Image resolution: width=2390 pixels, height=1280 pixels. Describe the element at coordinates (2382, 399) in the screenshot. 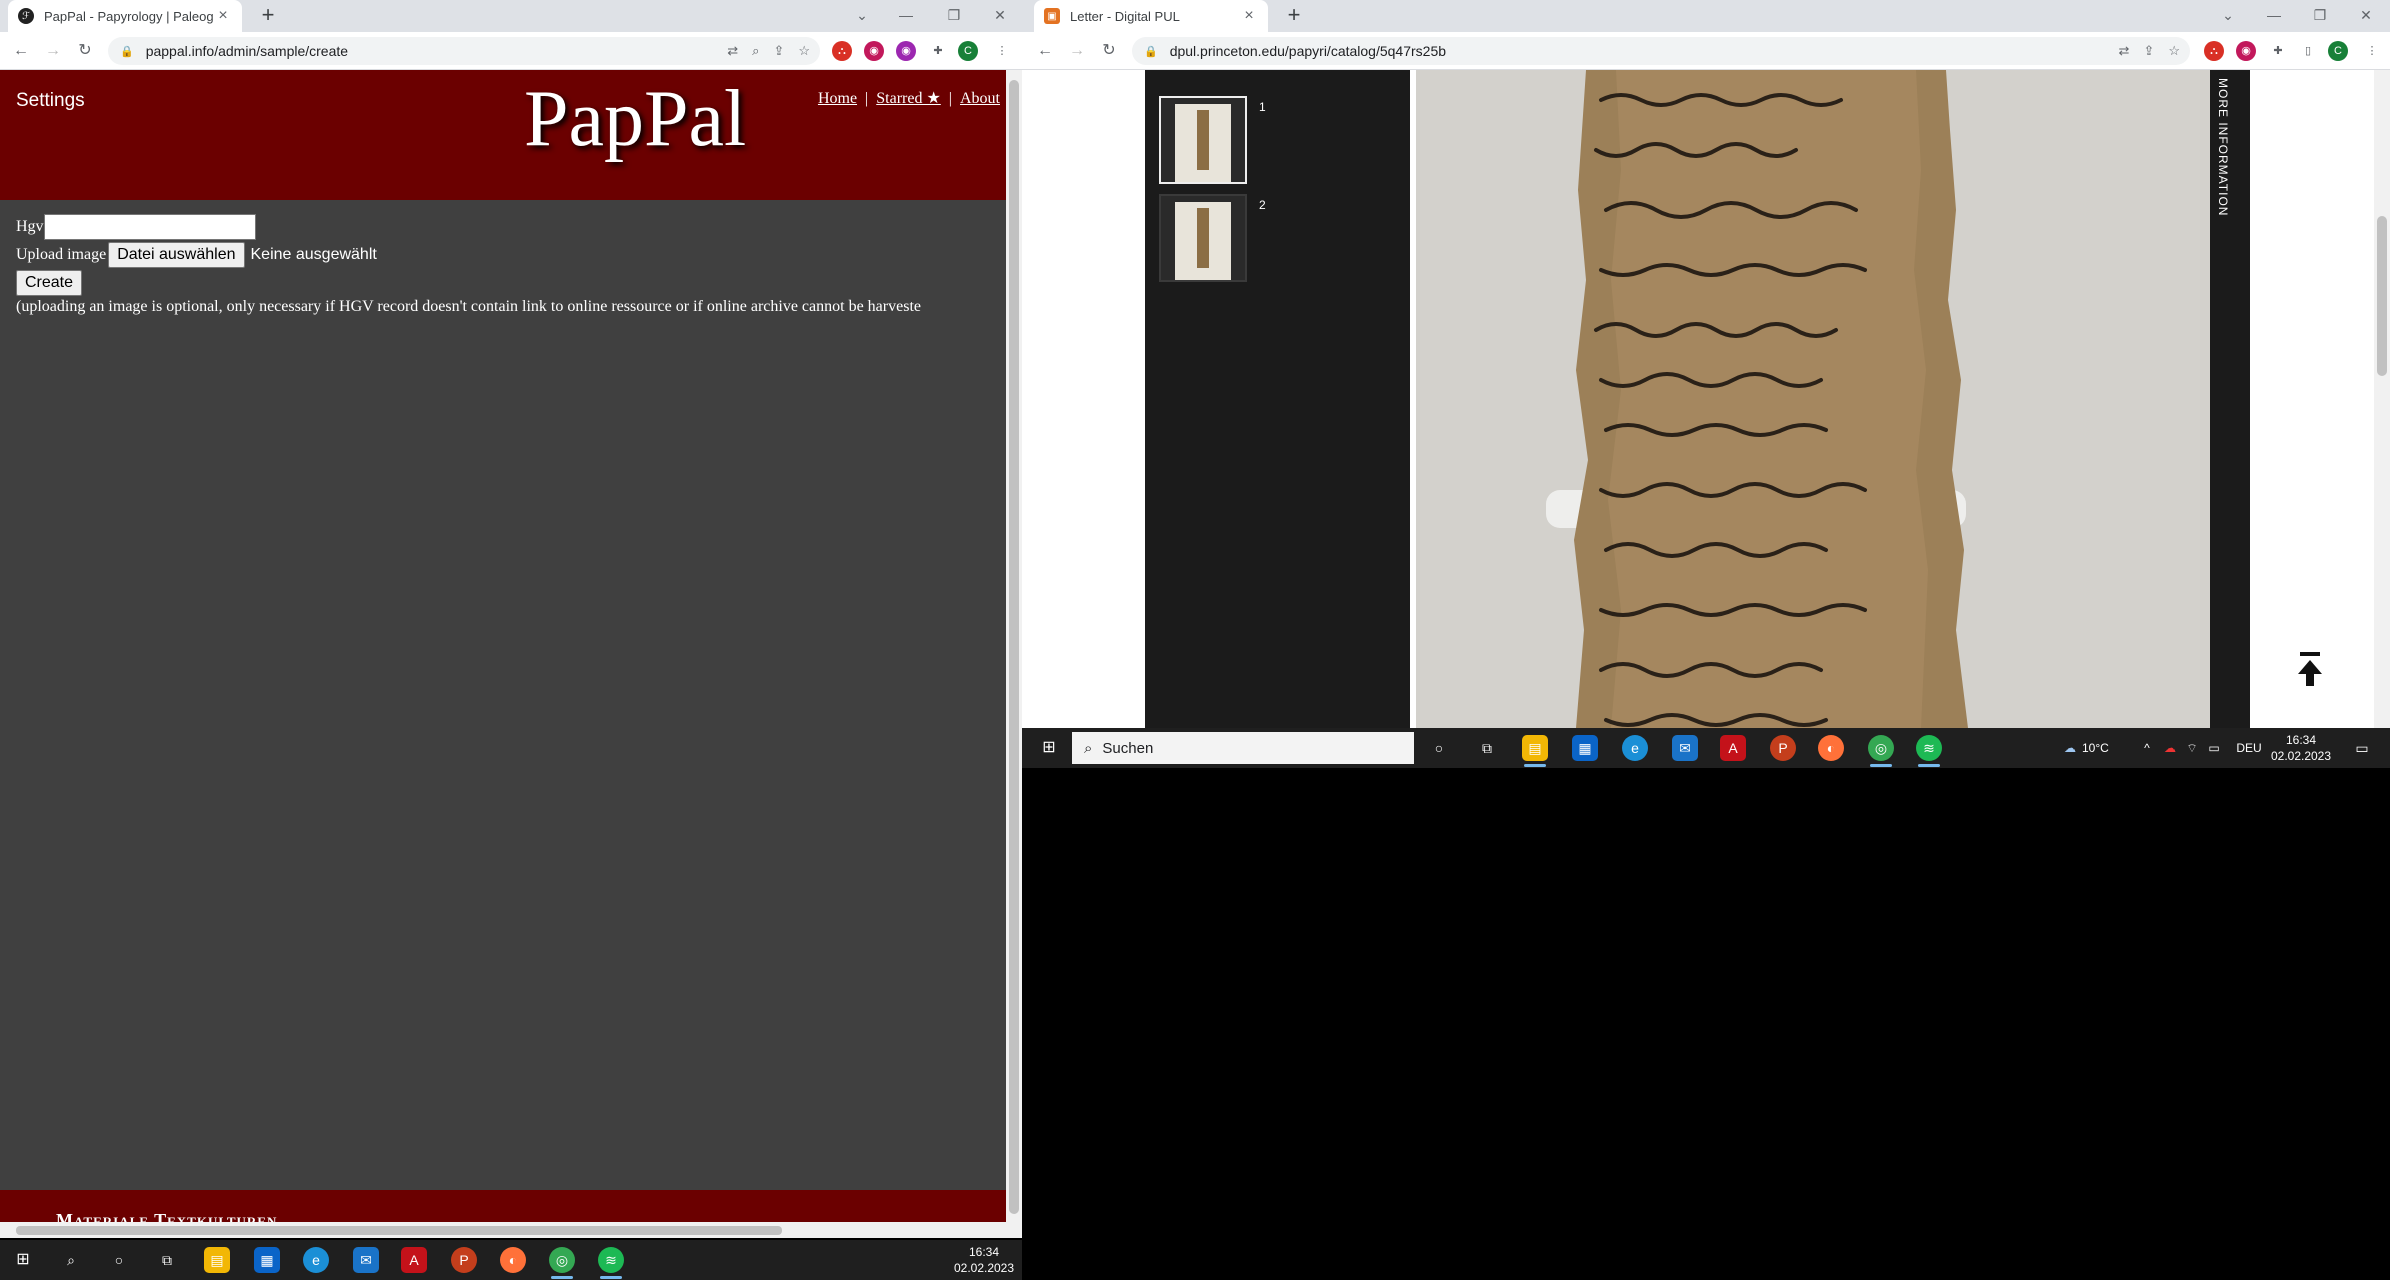

I see `right-vertical-scrollbar` at that location.